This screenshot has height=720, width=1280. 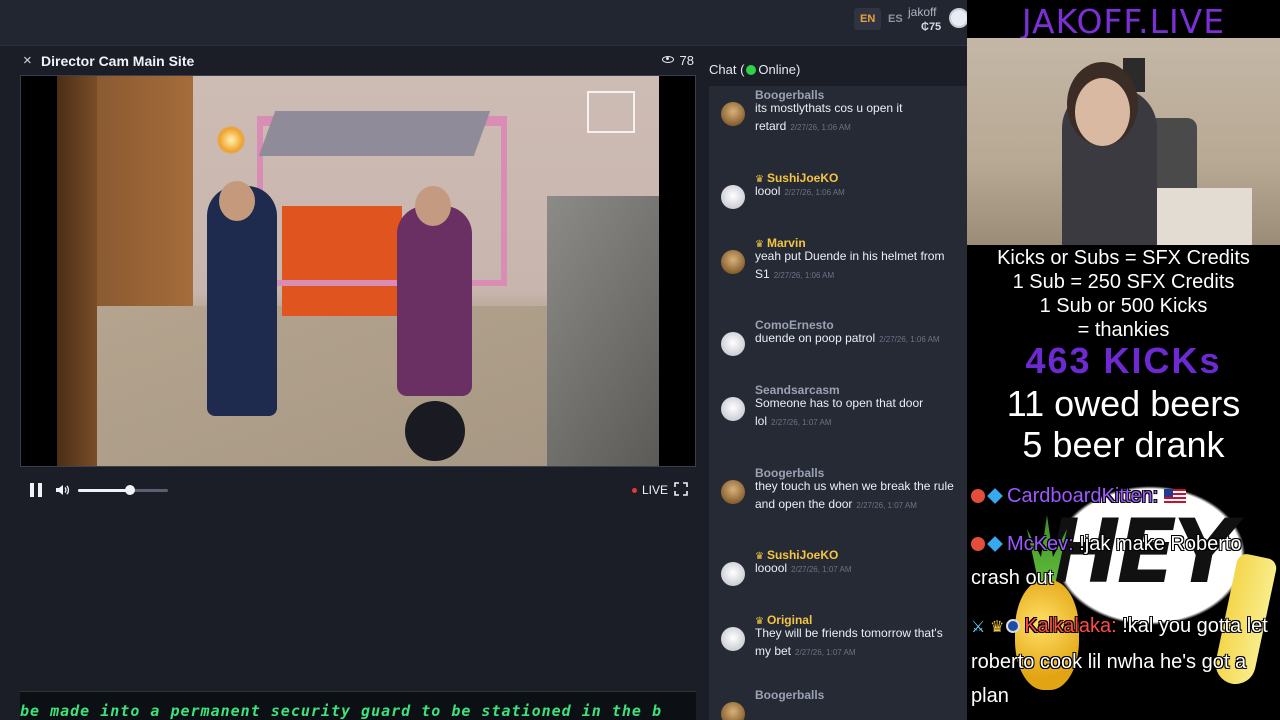 I want to click on scene-upper-bunk, so click(x=374, y=133).